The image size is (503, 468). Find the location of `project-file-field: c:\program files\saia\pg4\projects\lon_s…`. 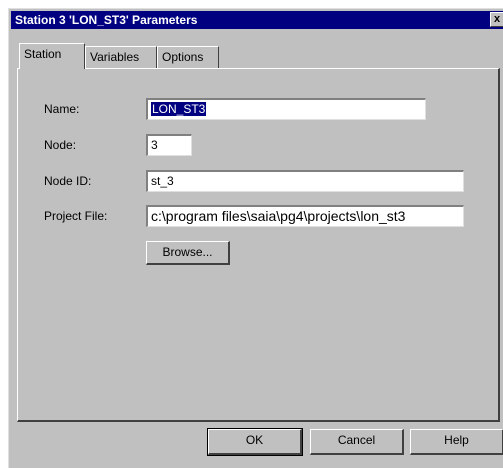

project-file-field: c:\program files\saia\pg4\projects\lon_s… is located at coordinates (305, 216).